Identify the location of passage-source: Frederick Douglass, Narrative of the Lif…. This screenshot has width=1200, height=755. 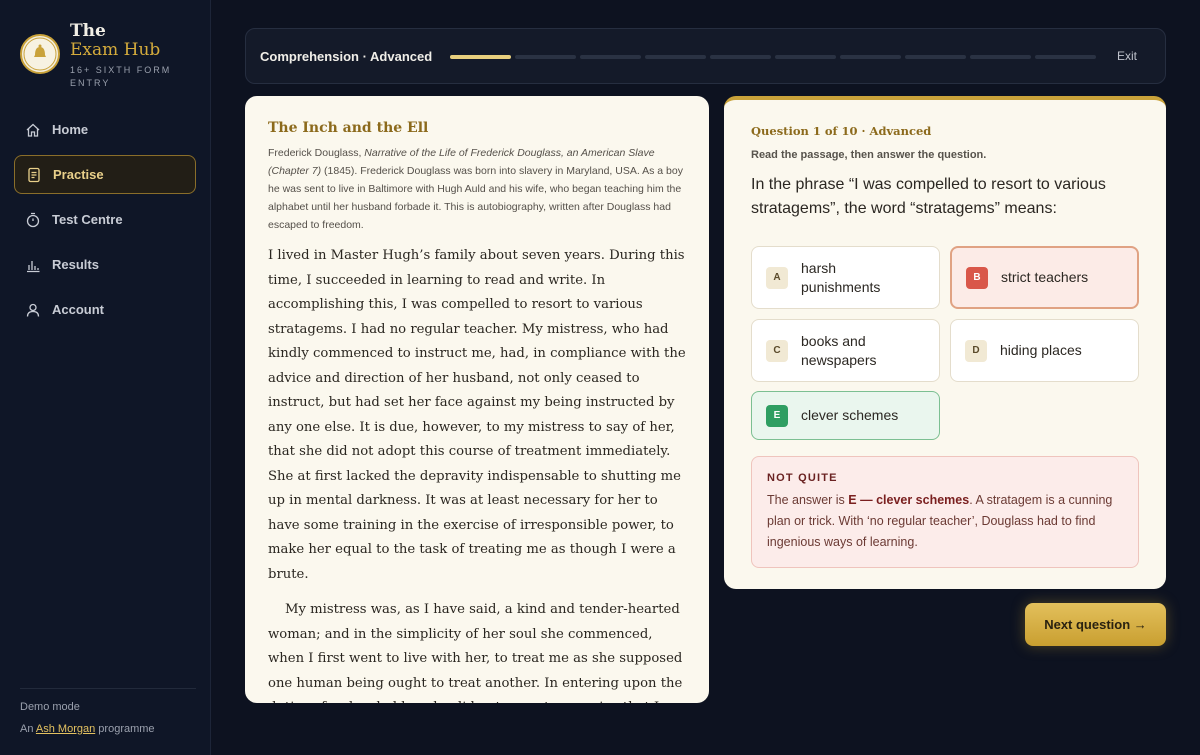
(475, 189).